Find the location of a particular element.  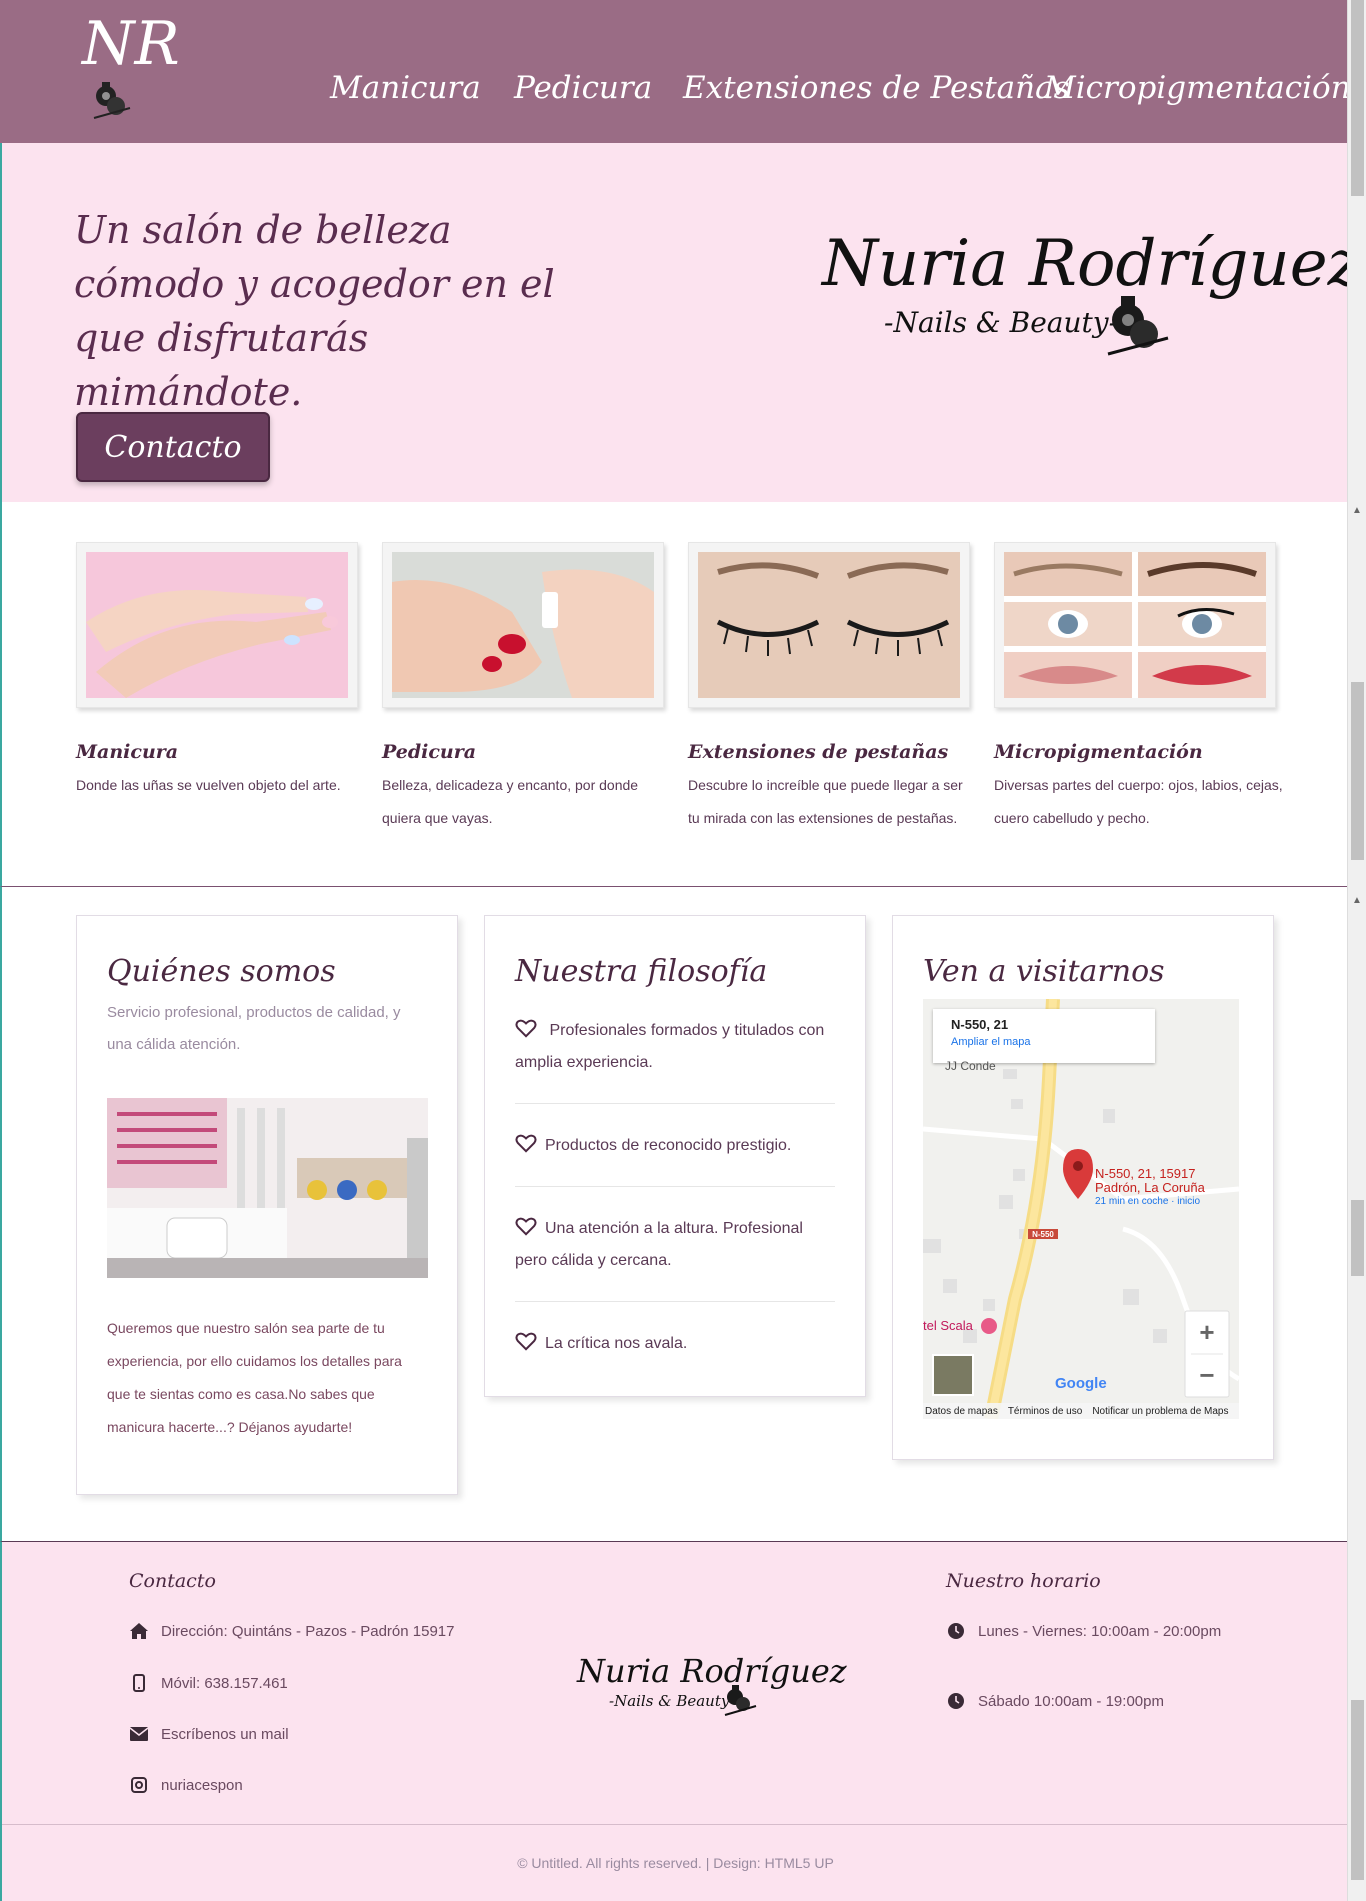

brand-logo: Nuria Rodríguez -Nails & Beauty- is located at coordinates (1091, 308).